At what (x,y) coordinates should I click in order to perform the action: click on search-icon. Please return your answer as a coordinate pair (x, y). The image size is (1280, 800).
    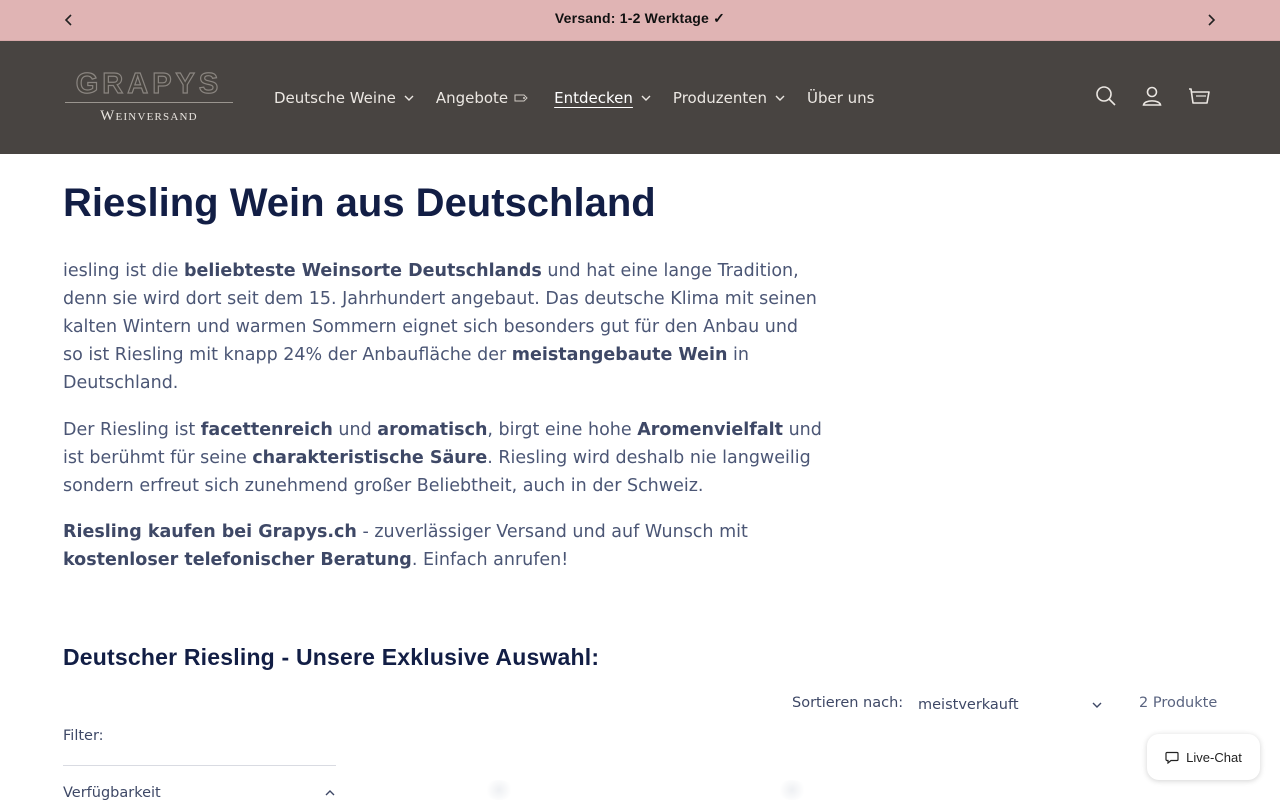
    Looking at the image, I should click on (1106, 96).